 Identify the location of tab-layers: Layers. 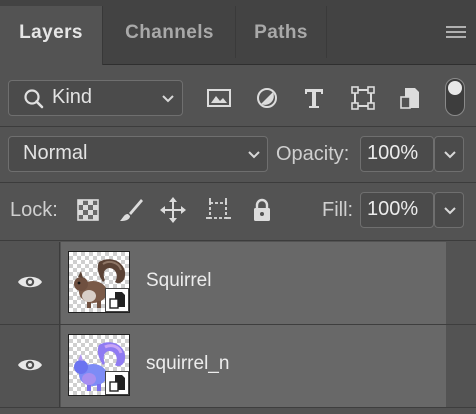
(51, 35).